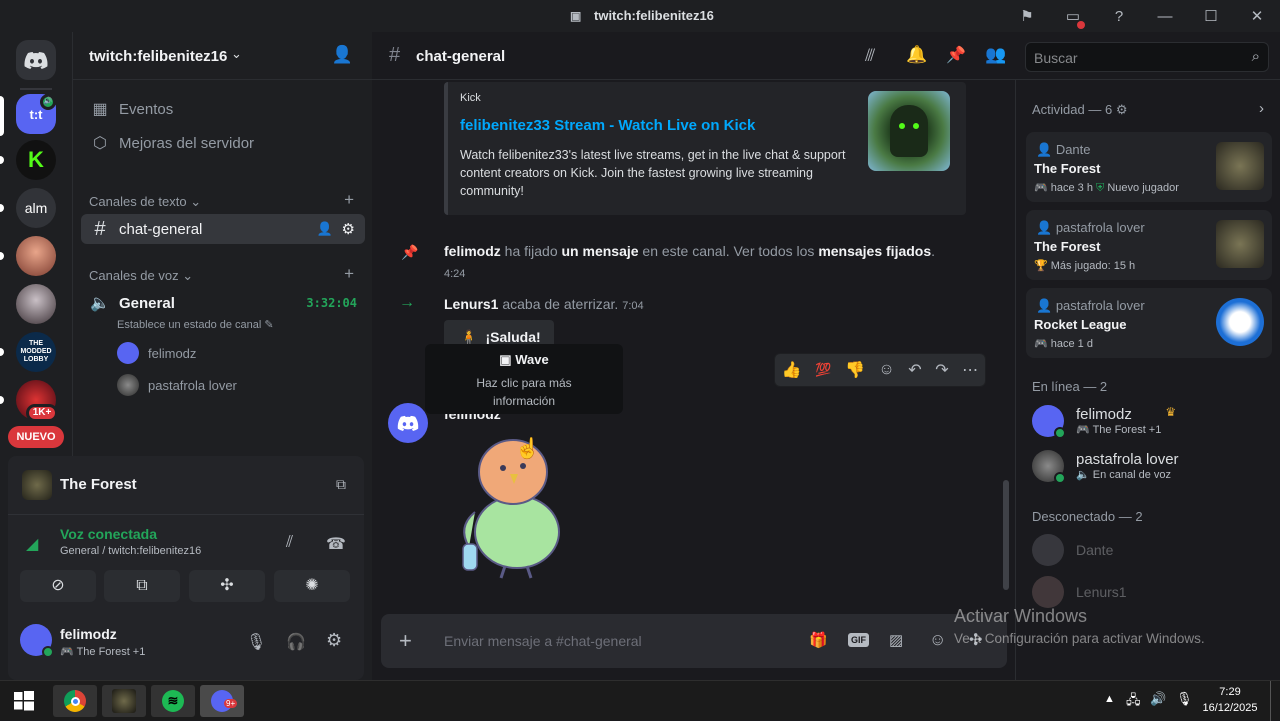 This screenshot has width=1280, height=721. What do you see at coordinates (98, 484) in the screenshot?
I see `activity-game: The Forest` at bounding box center [98, 484].